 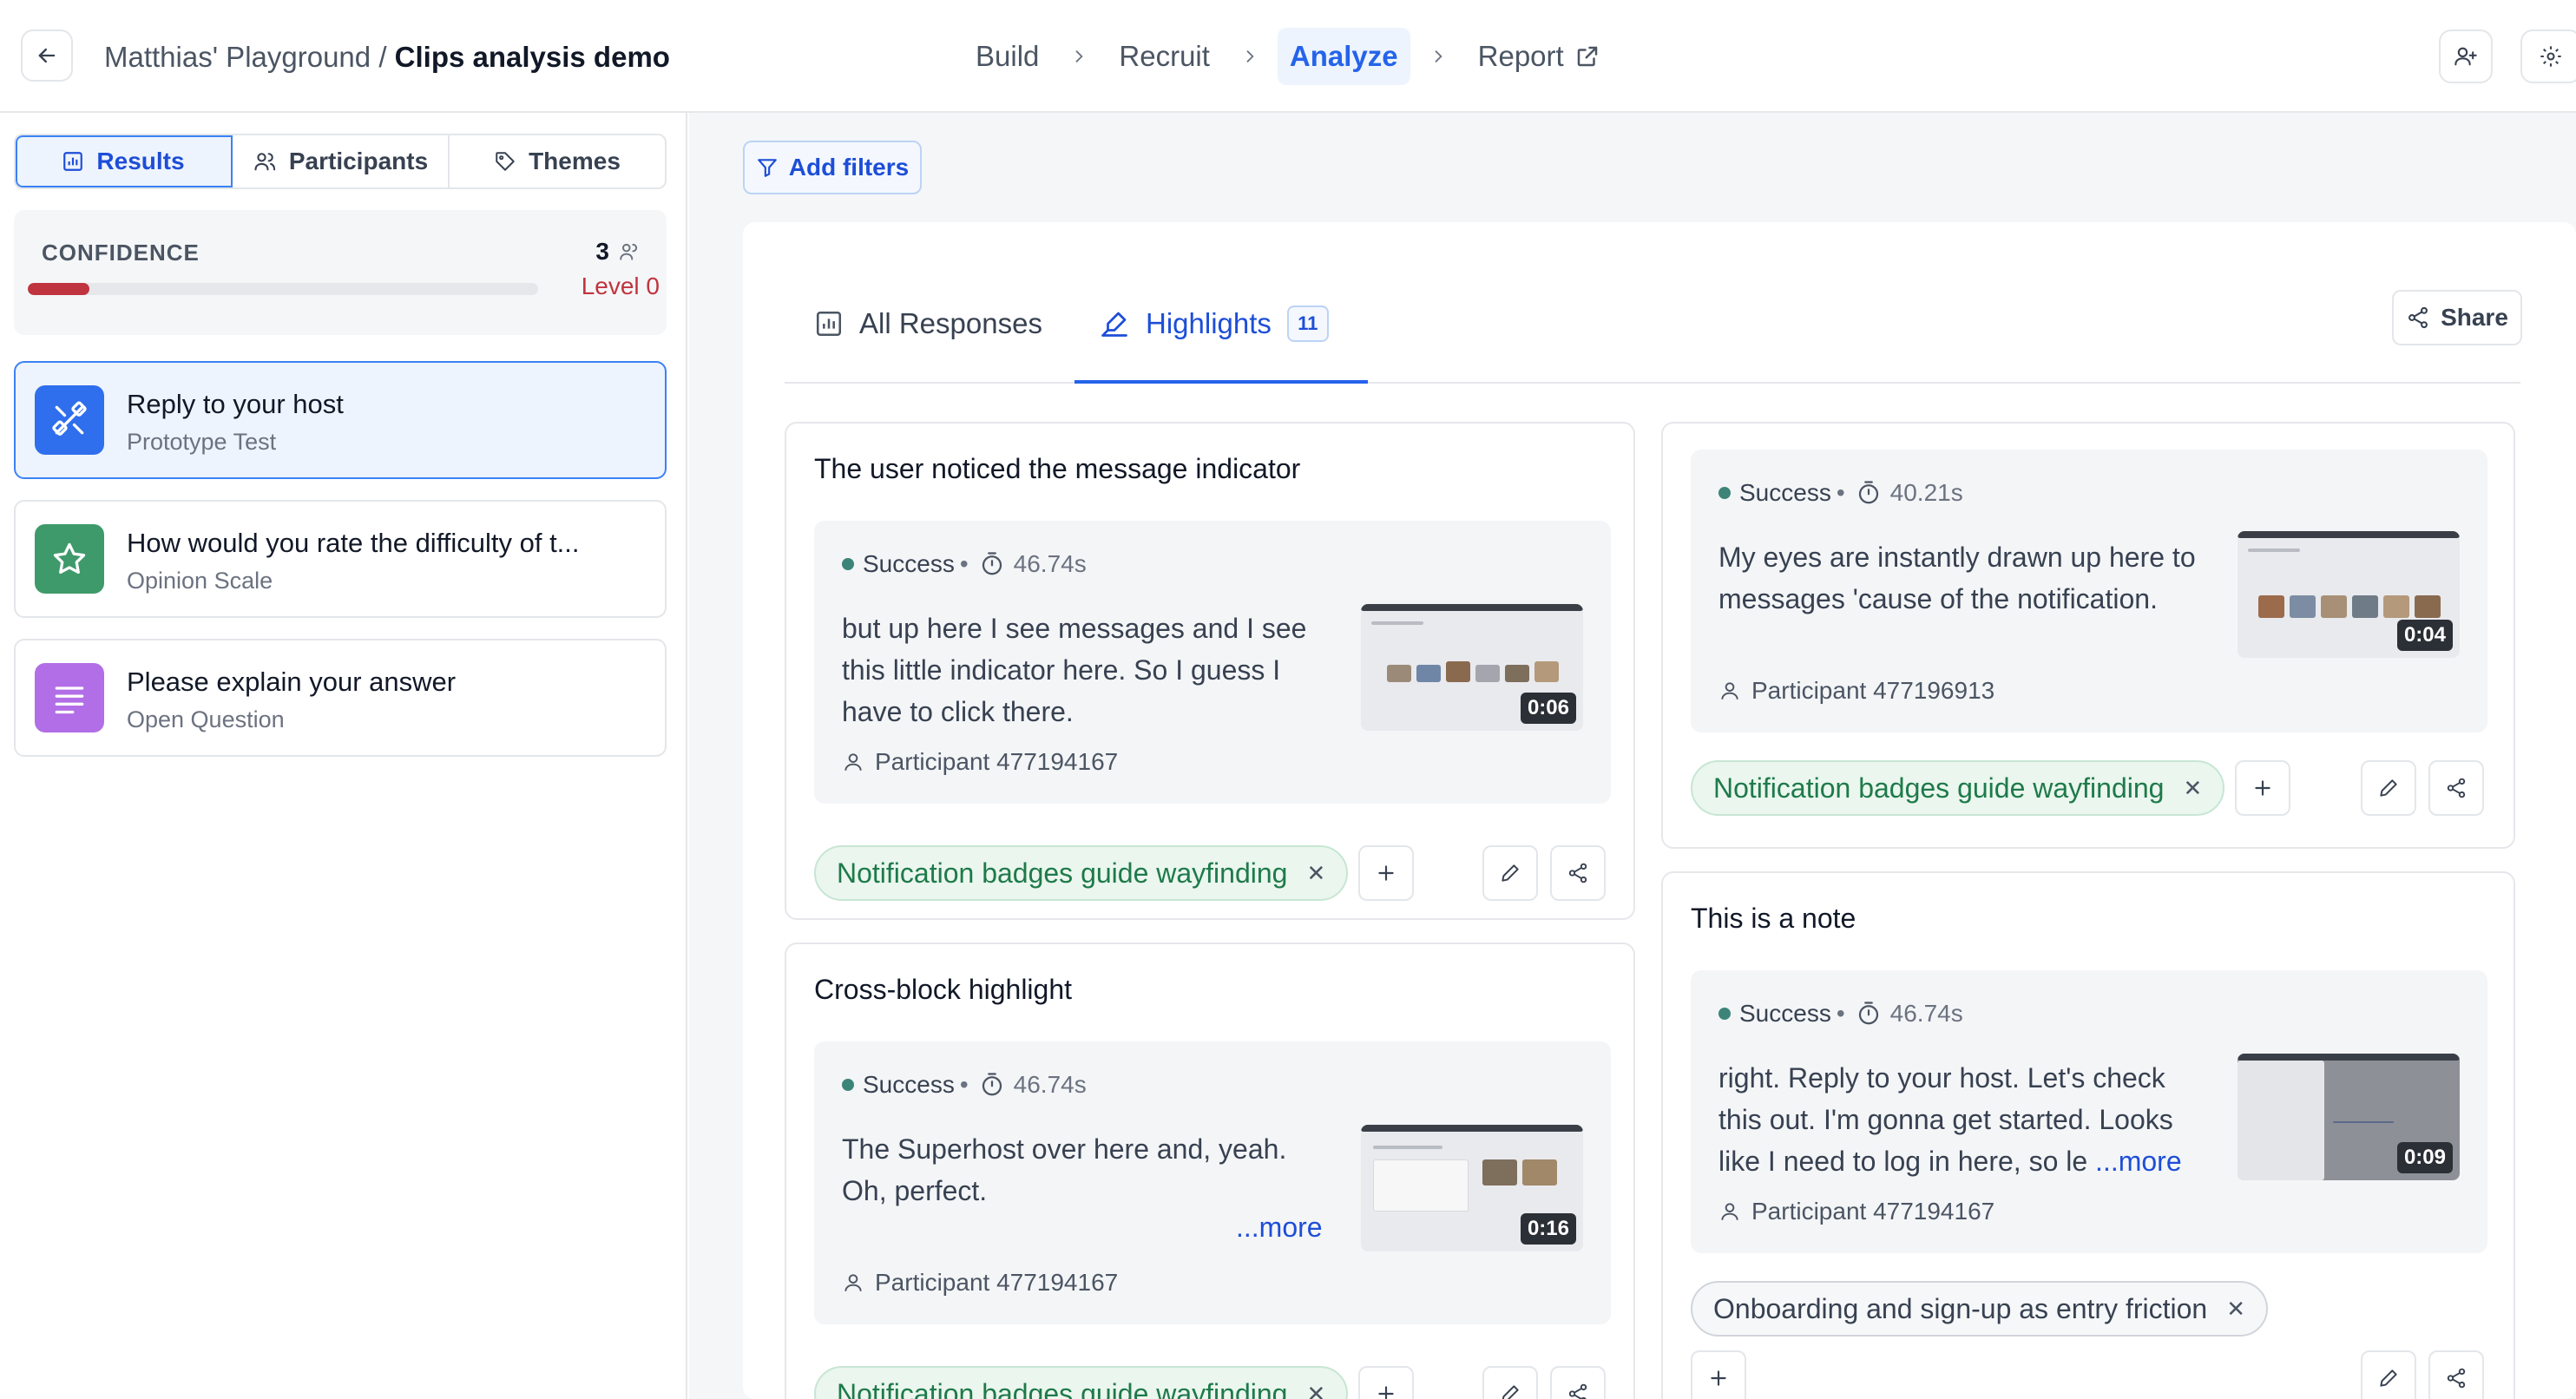 What do you see at coordinates (1856, 691) in the screenshot?
I see `participant-link: Participant 477196913` at bounding box center [1856, 691].